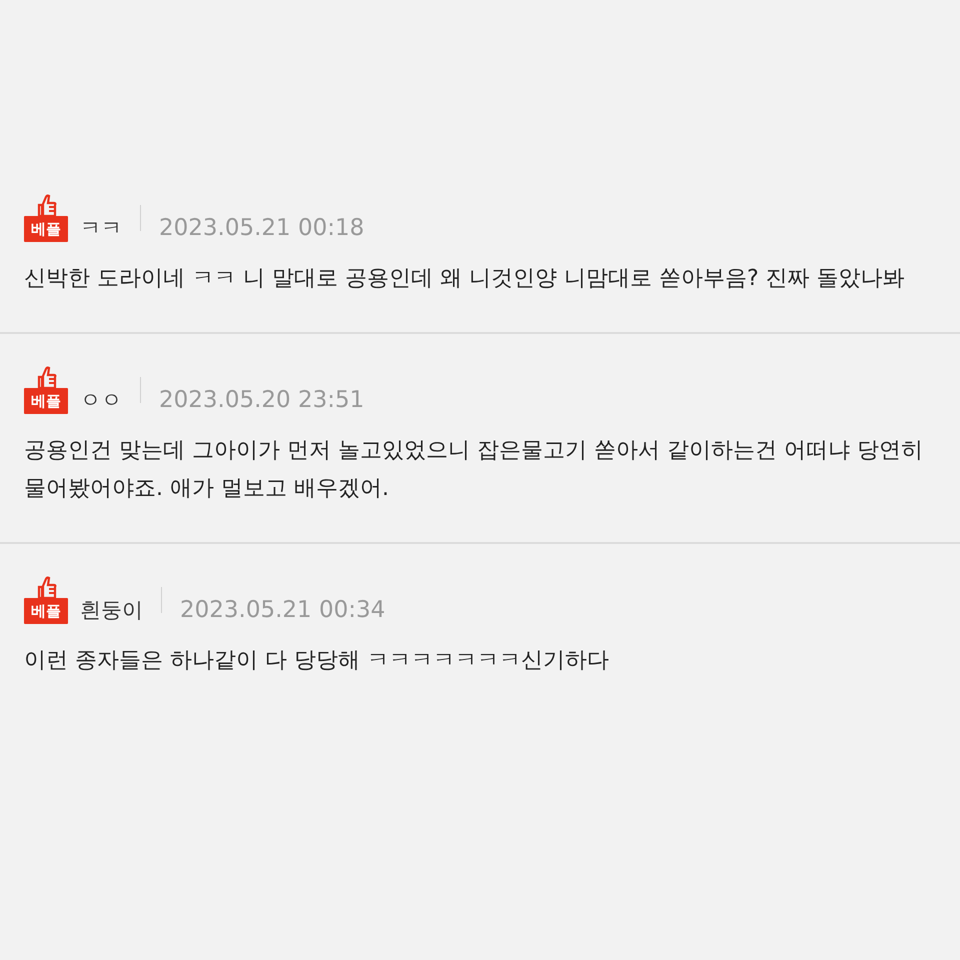  Describe the element at coordinates (261, 400) in the screenshot. I see `comment-date: 2023.05.20 23:51` at that location.